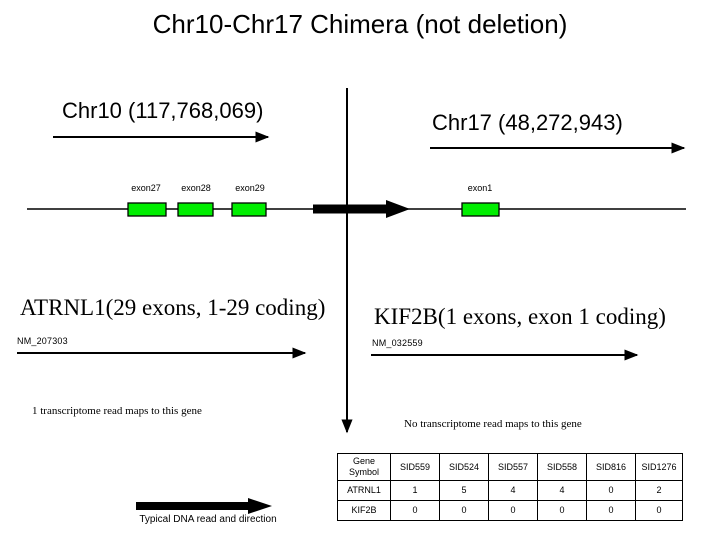 The image size is (720, 540). Describe the element at coordinates (659, 490) in the screenshot. I see `table-cell-value: 2` at that location.